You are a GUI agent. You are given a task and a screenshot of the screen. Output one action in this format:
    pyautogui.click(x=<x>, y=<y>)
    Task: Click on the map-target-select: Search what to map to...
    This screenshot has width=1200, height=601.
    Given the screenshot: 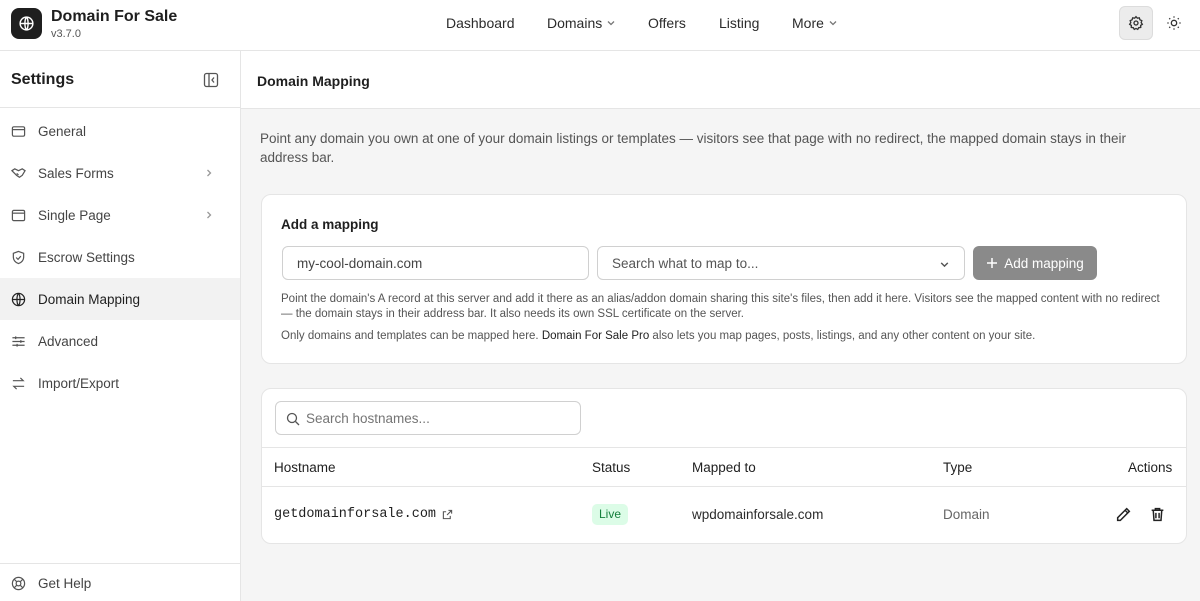 What is the action you would take?
    pyautogui.click(x=781, y=263)
    